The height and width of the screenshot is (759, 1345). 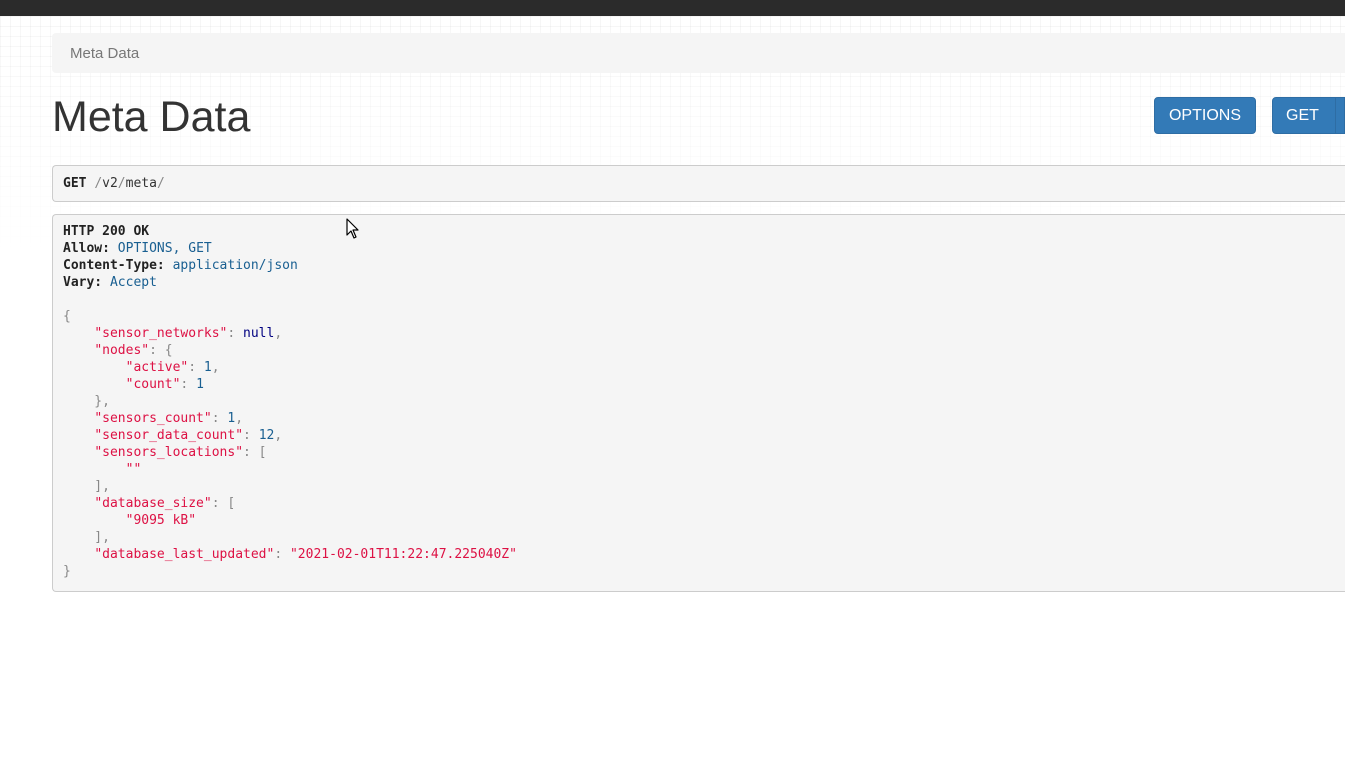 What do you see at coordinates (672, 8) in the screenshot?
I see `top-navbar` at bounding box center [672, 8].